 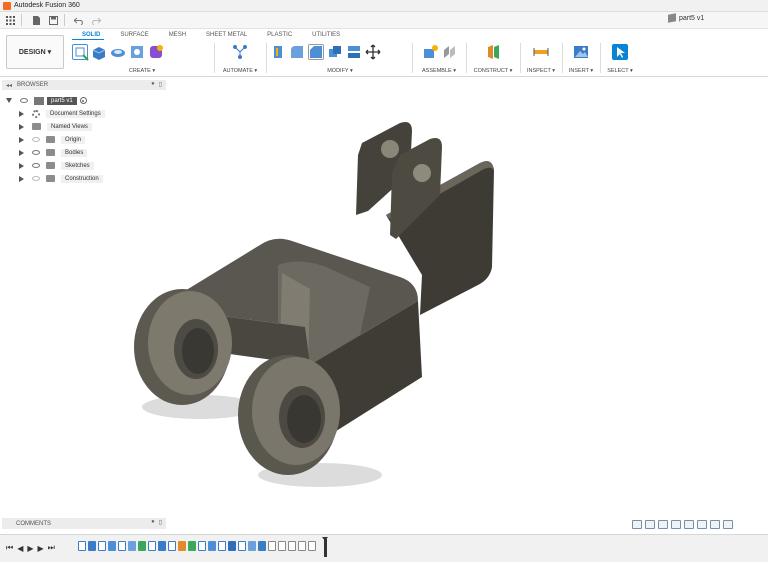 What do you see at coordinates (69, 126) in the screenshot?
I see `tree-item-label: Named Views` at bounding box center [69, 126].